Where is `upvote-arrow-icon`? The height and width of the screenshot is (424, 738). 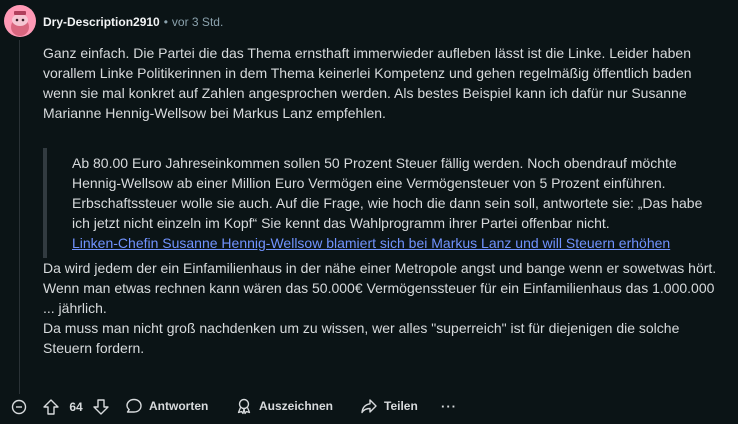 upvote-arrow-icon is located at coordinates (51, 407).